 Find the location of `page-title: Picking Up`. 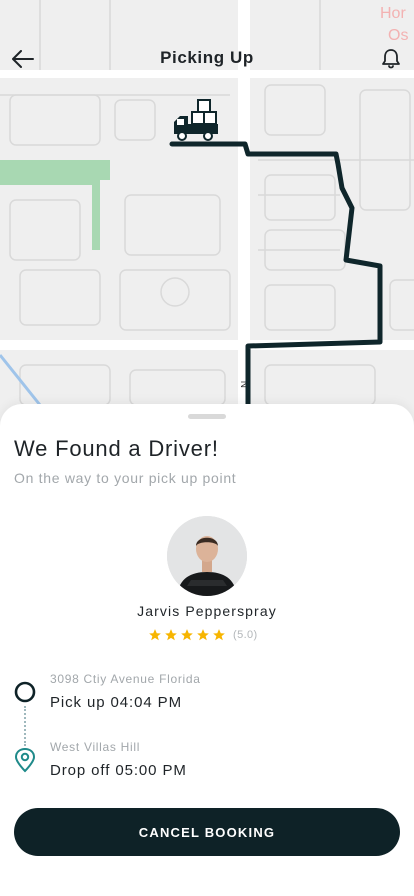

page-title: Picking Up is located at coordinates (207, 57).